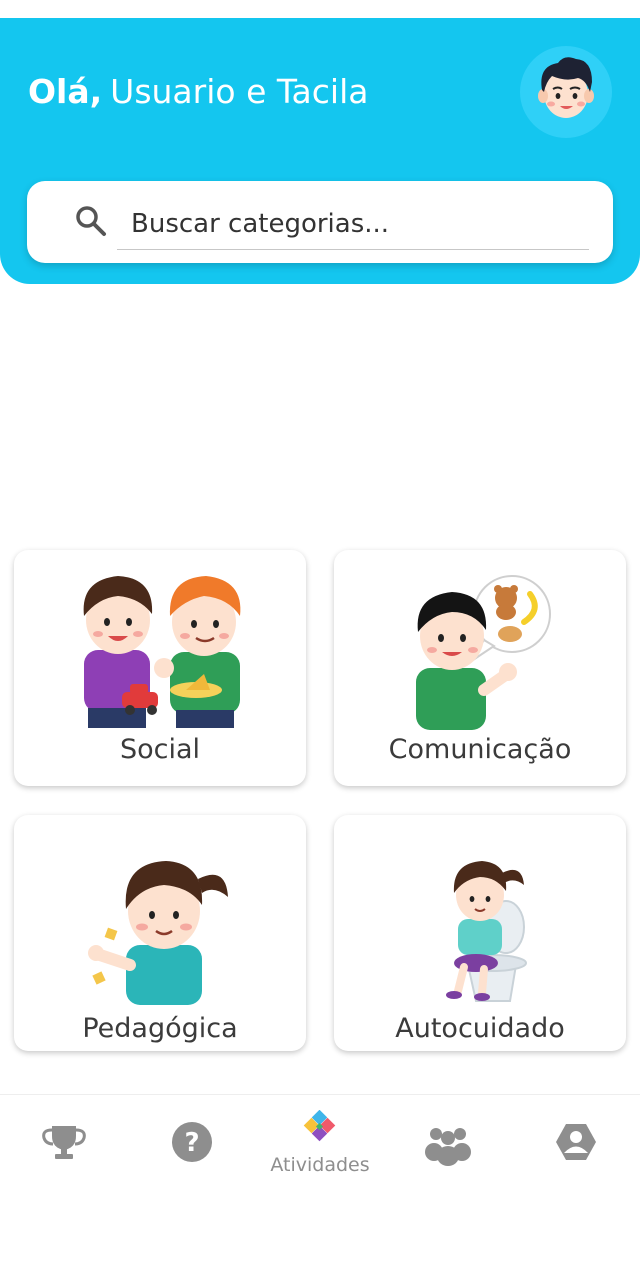 Image resolution: width=640 pixels, height=1280 pixels. I want to click on avatar, so click(566, 92).